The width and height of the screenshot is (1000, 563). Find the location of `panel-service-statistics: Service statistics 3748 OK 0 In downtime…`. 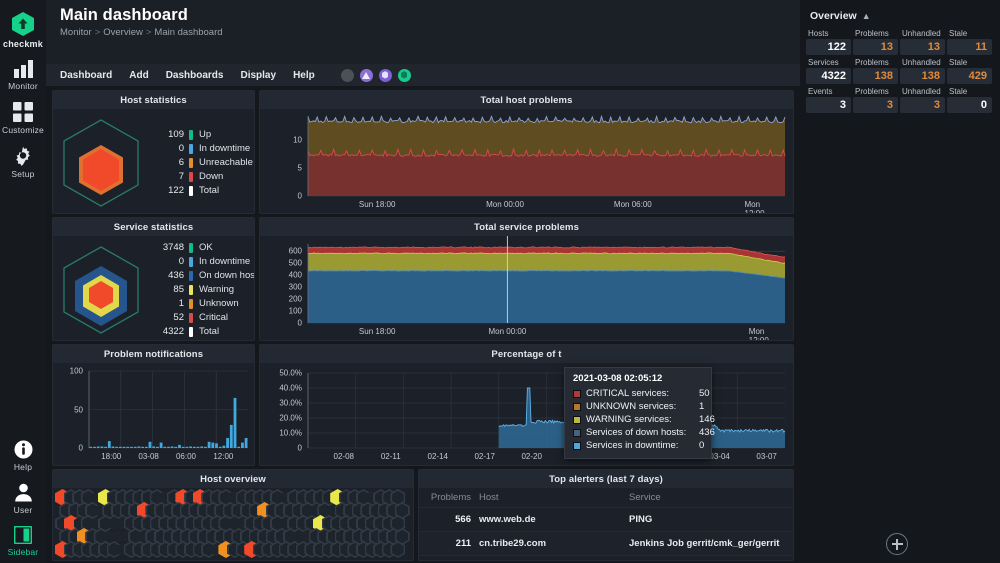

panel-service-statistics: Service statistics 3748 OK 0 In downtime… is located at coordinates (153, 279).